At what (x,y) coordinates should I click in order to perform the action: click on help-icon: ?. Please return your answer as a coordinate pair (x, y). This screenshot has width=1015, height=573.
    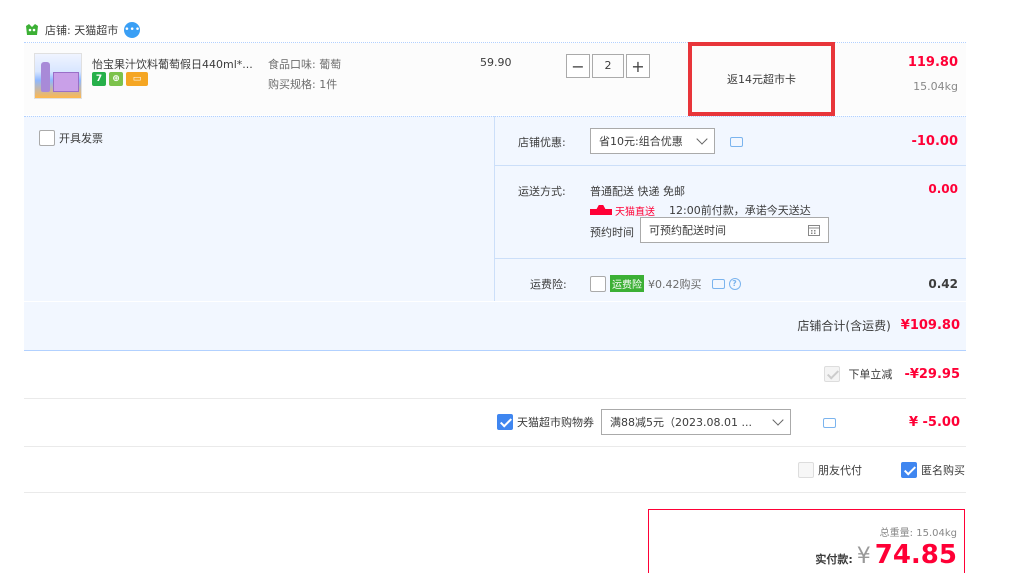
    Looking at the image, I should click on (734, 283).